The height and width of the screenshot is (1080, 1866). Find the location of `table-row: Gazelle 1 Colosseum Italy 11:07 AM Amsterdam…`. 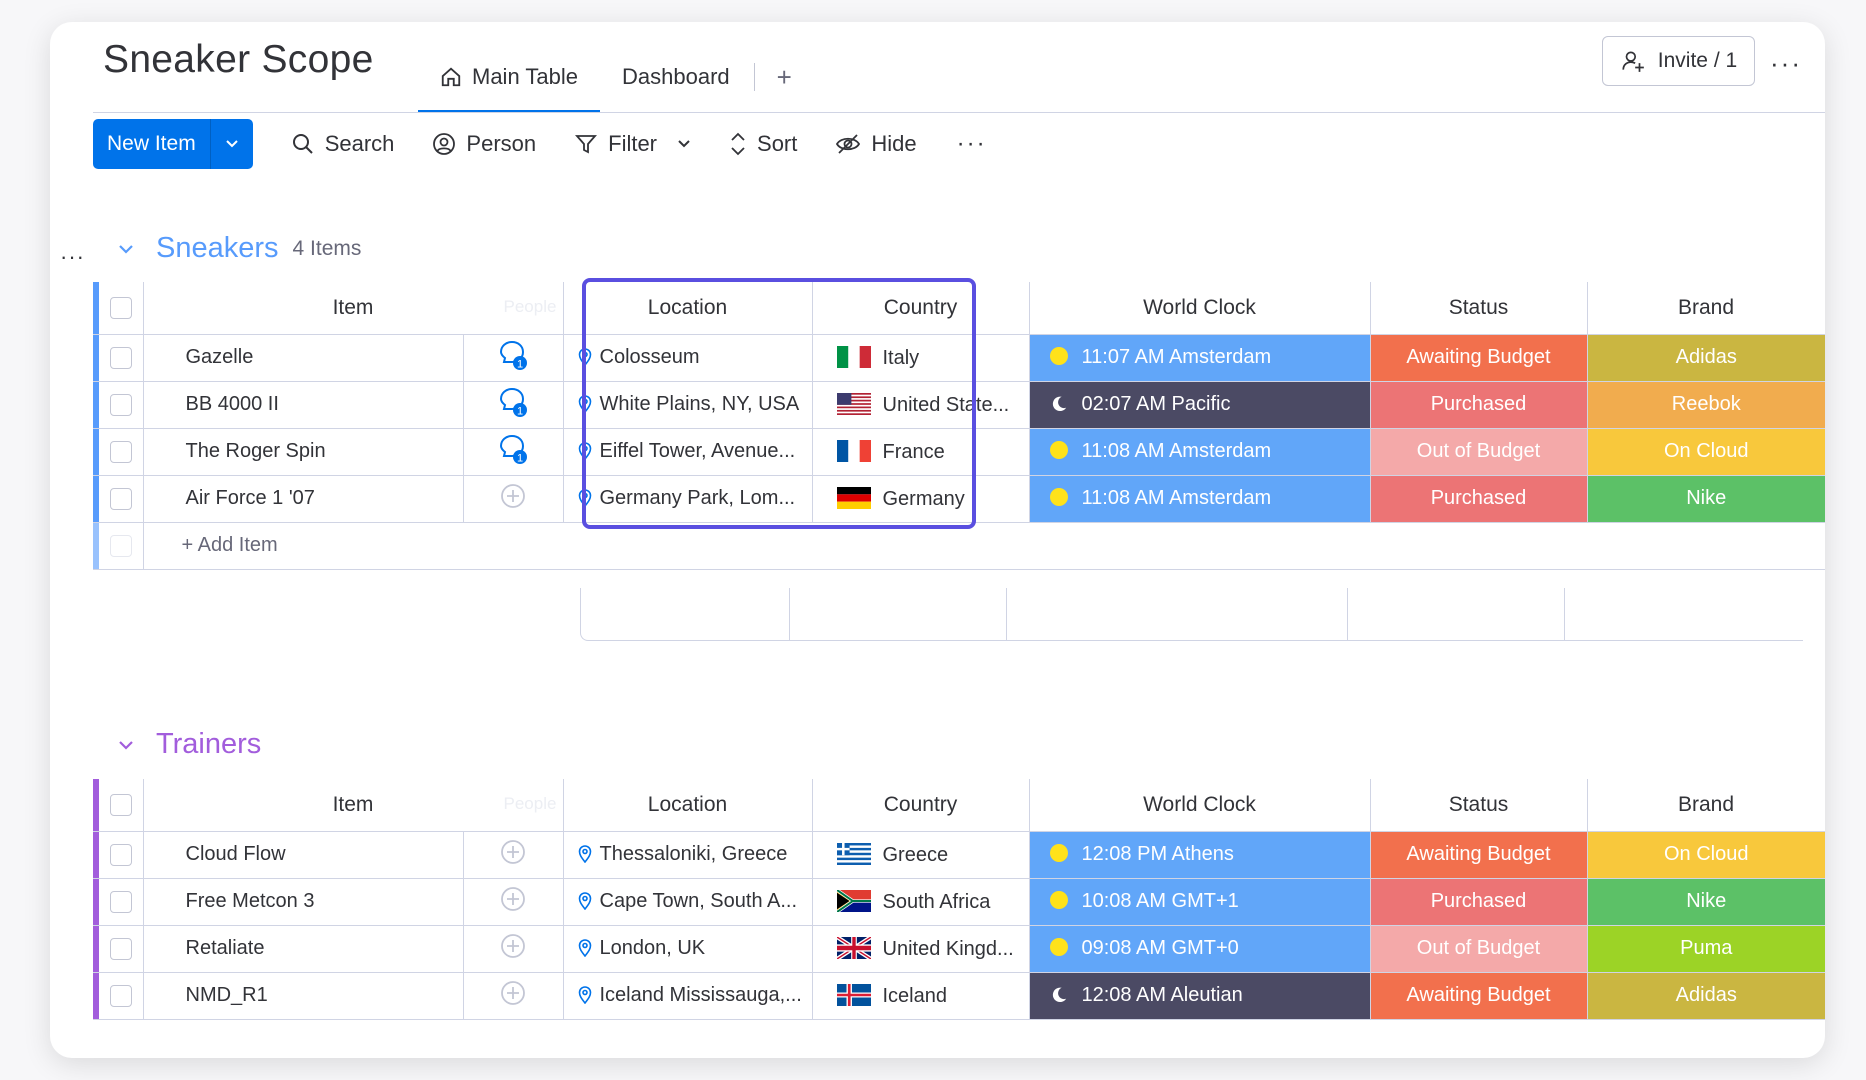

table-row: Gazelle 1 Colosseum Italy 11:07 AM Amsterdam… is located at coordinates (959, 358).